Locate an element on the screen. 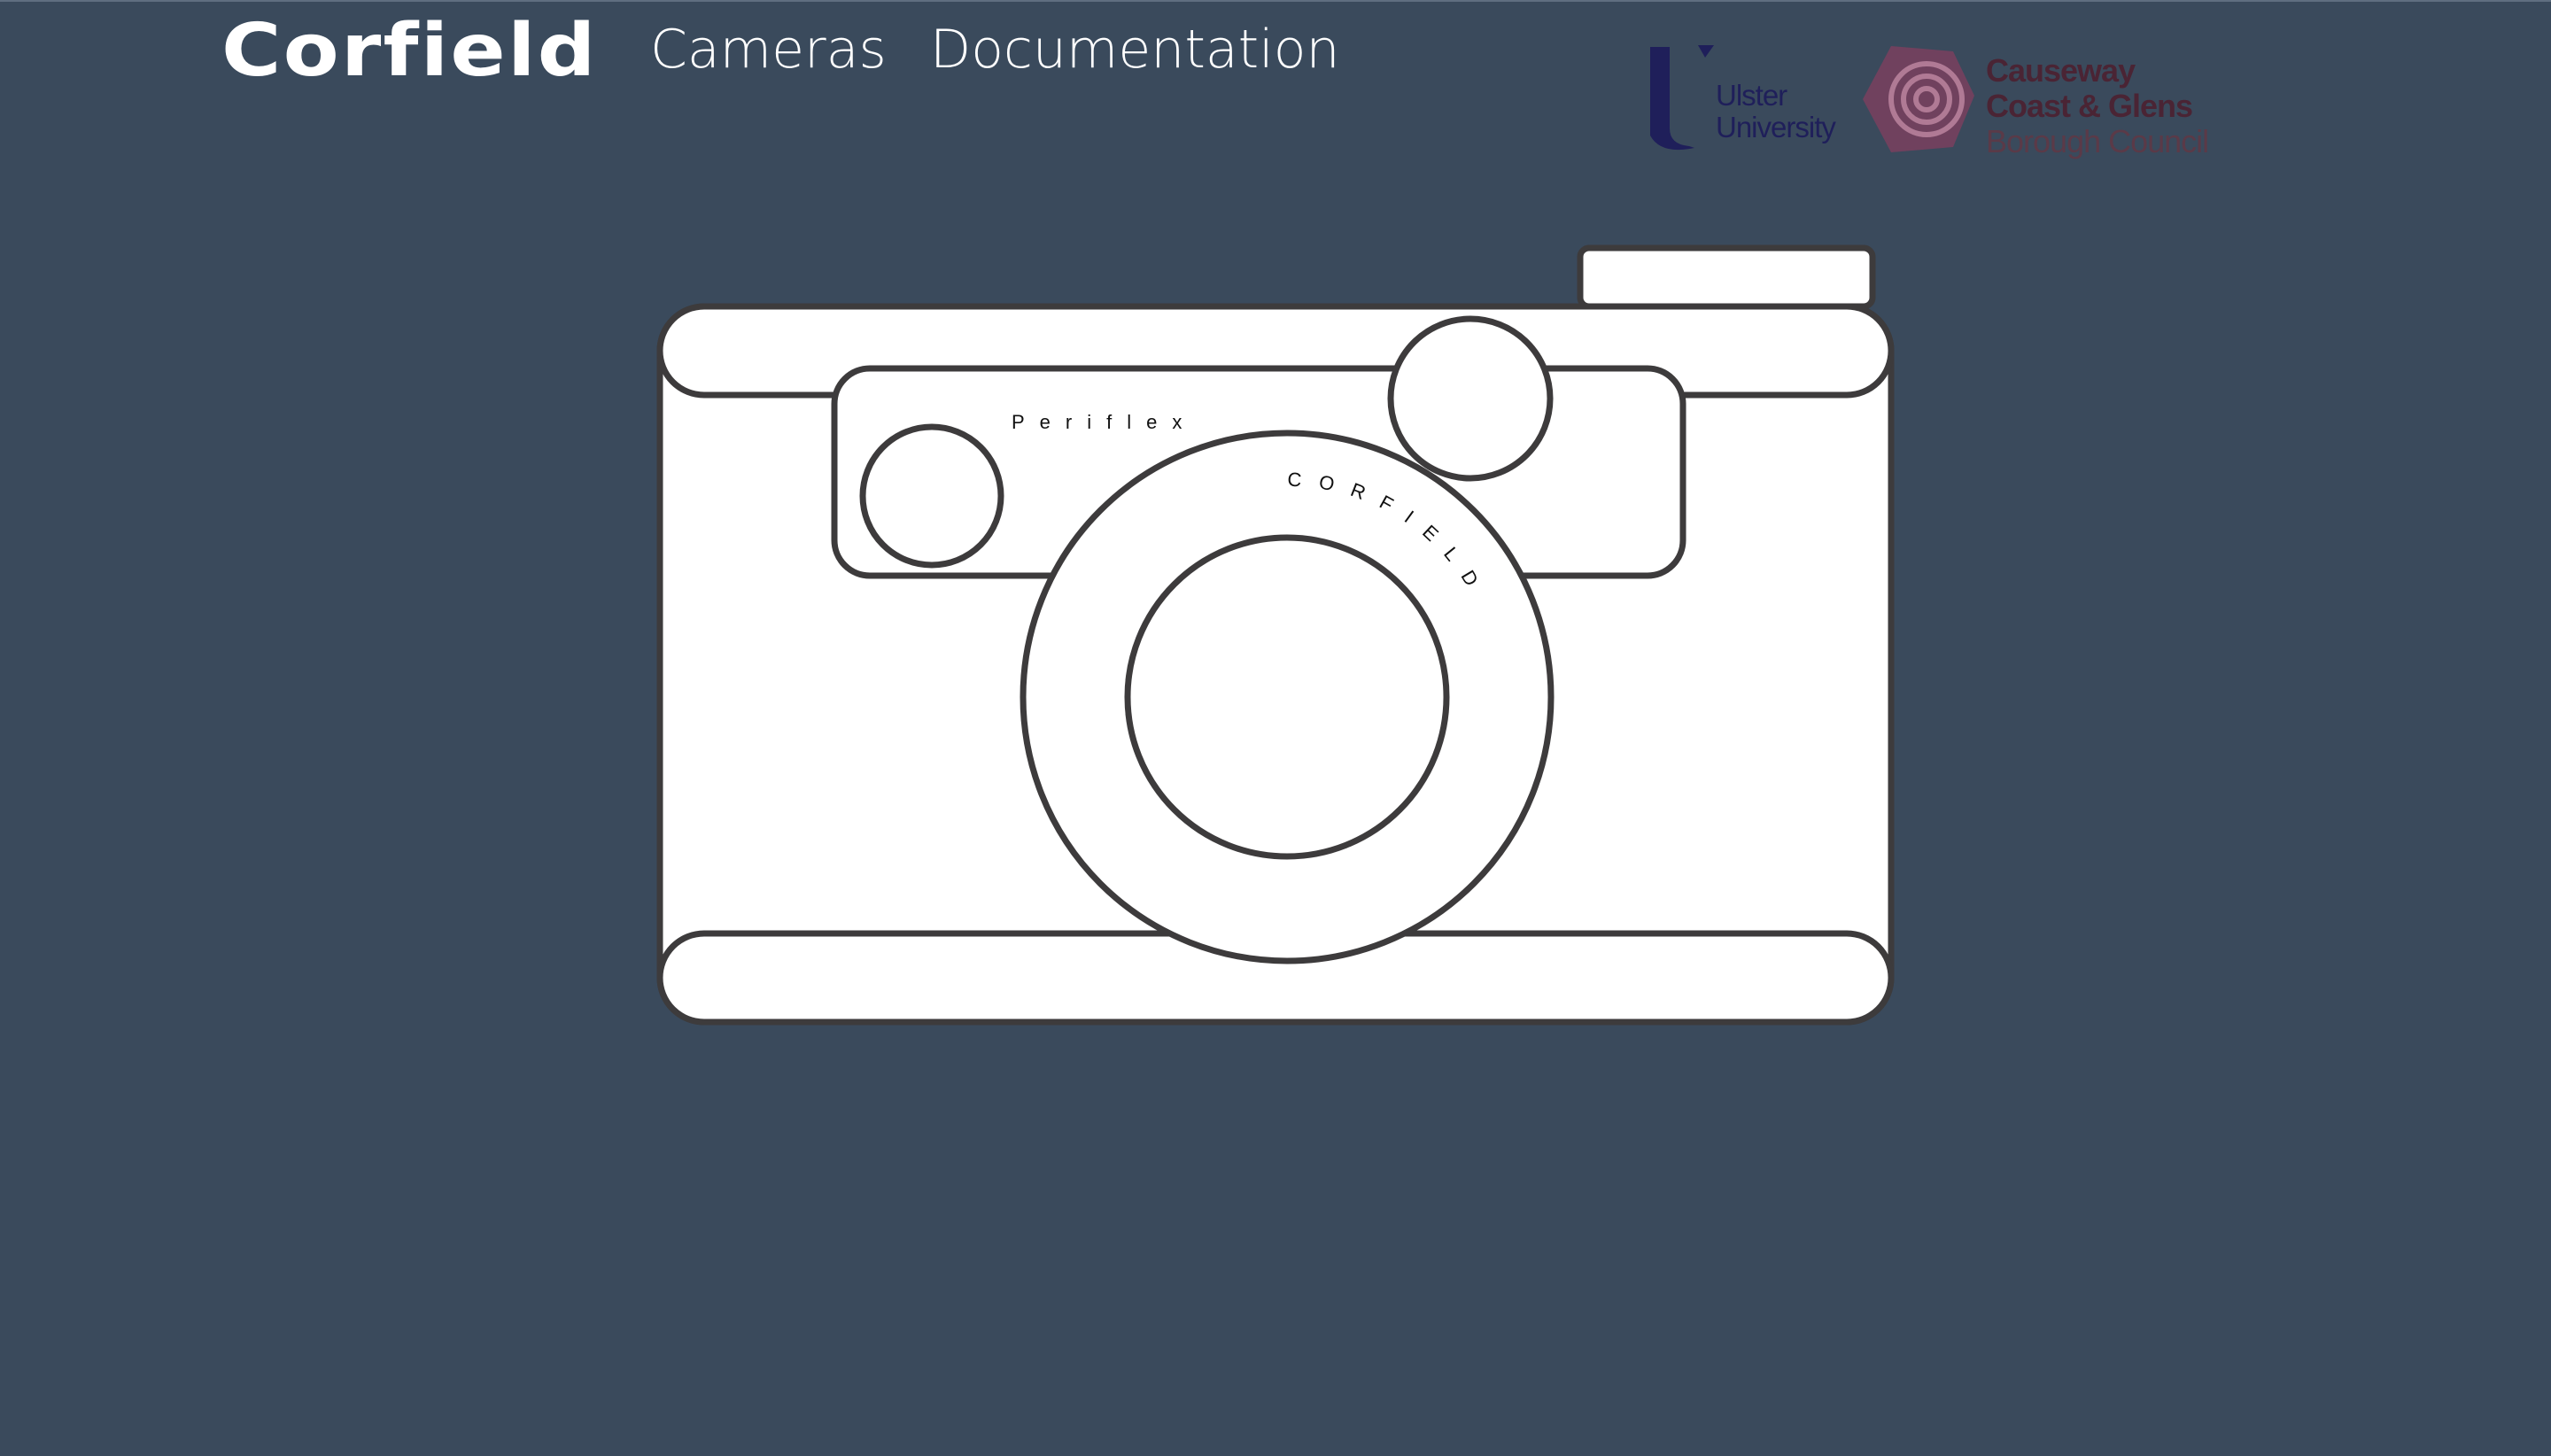  lens-glass is located at coordinates (1287, 697).